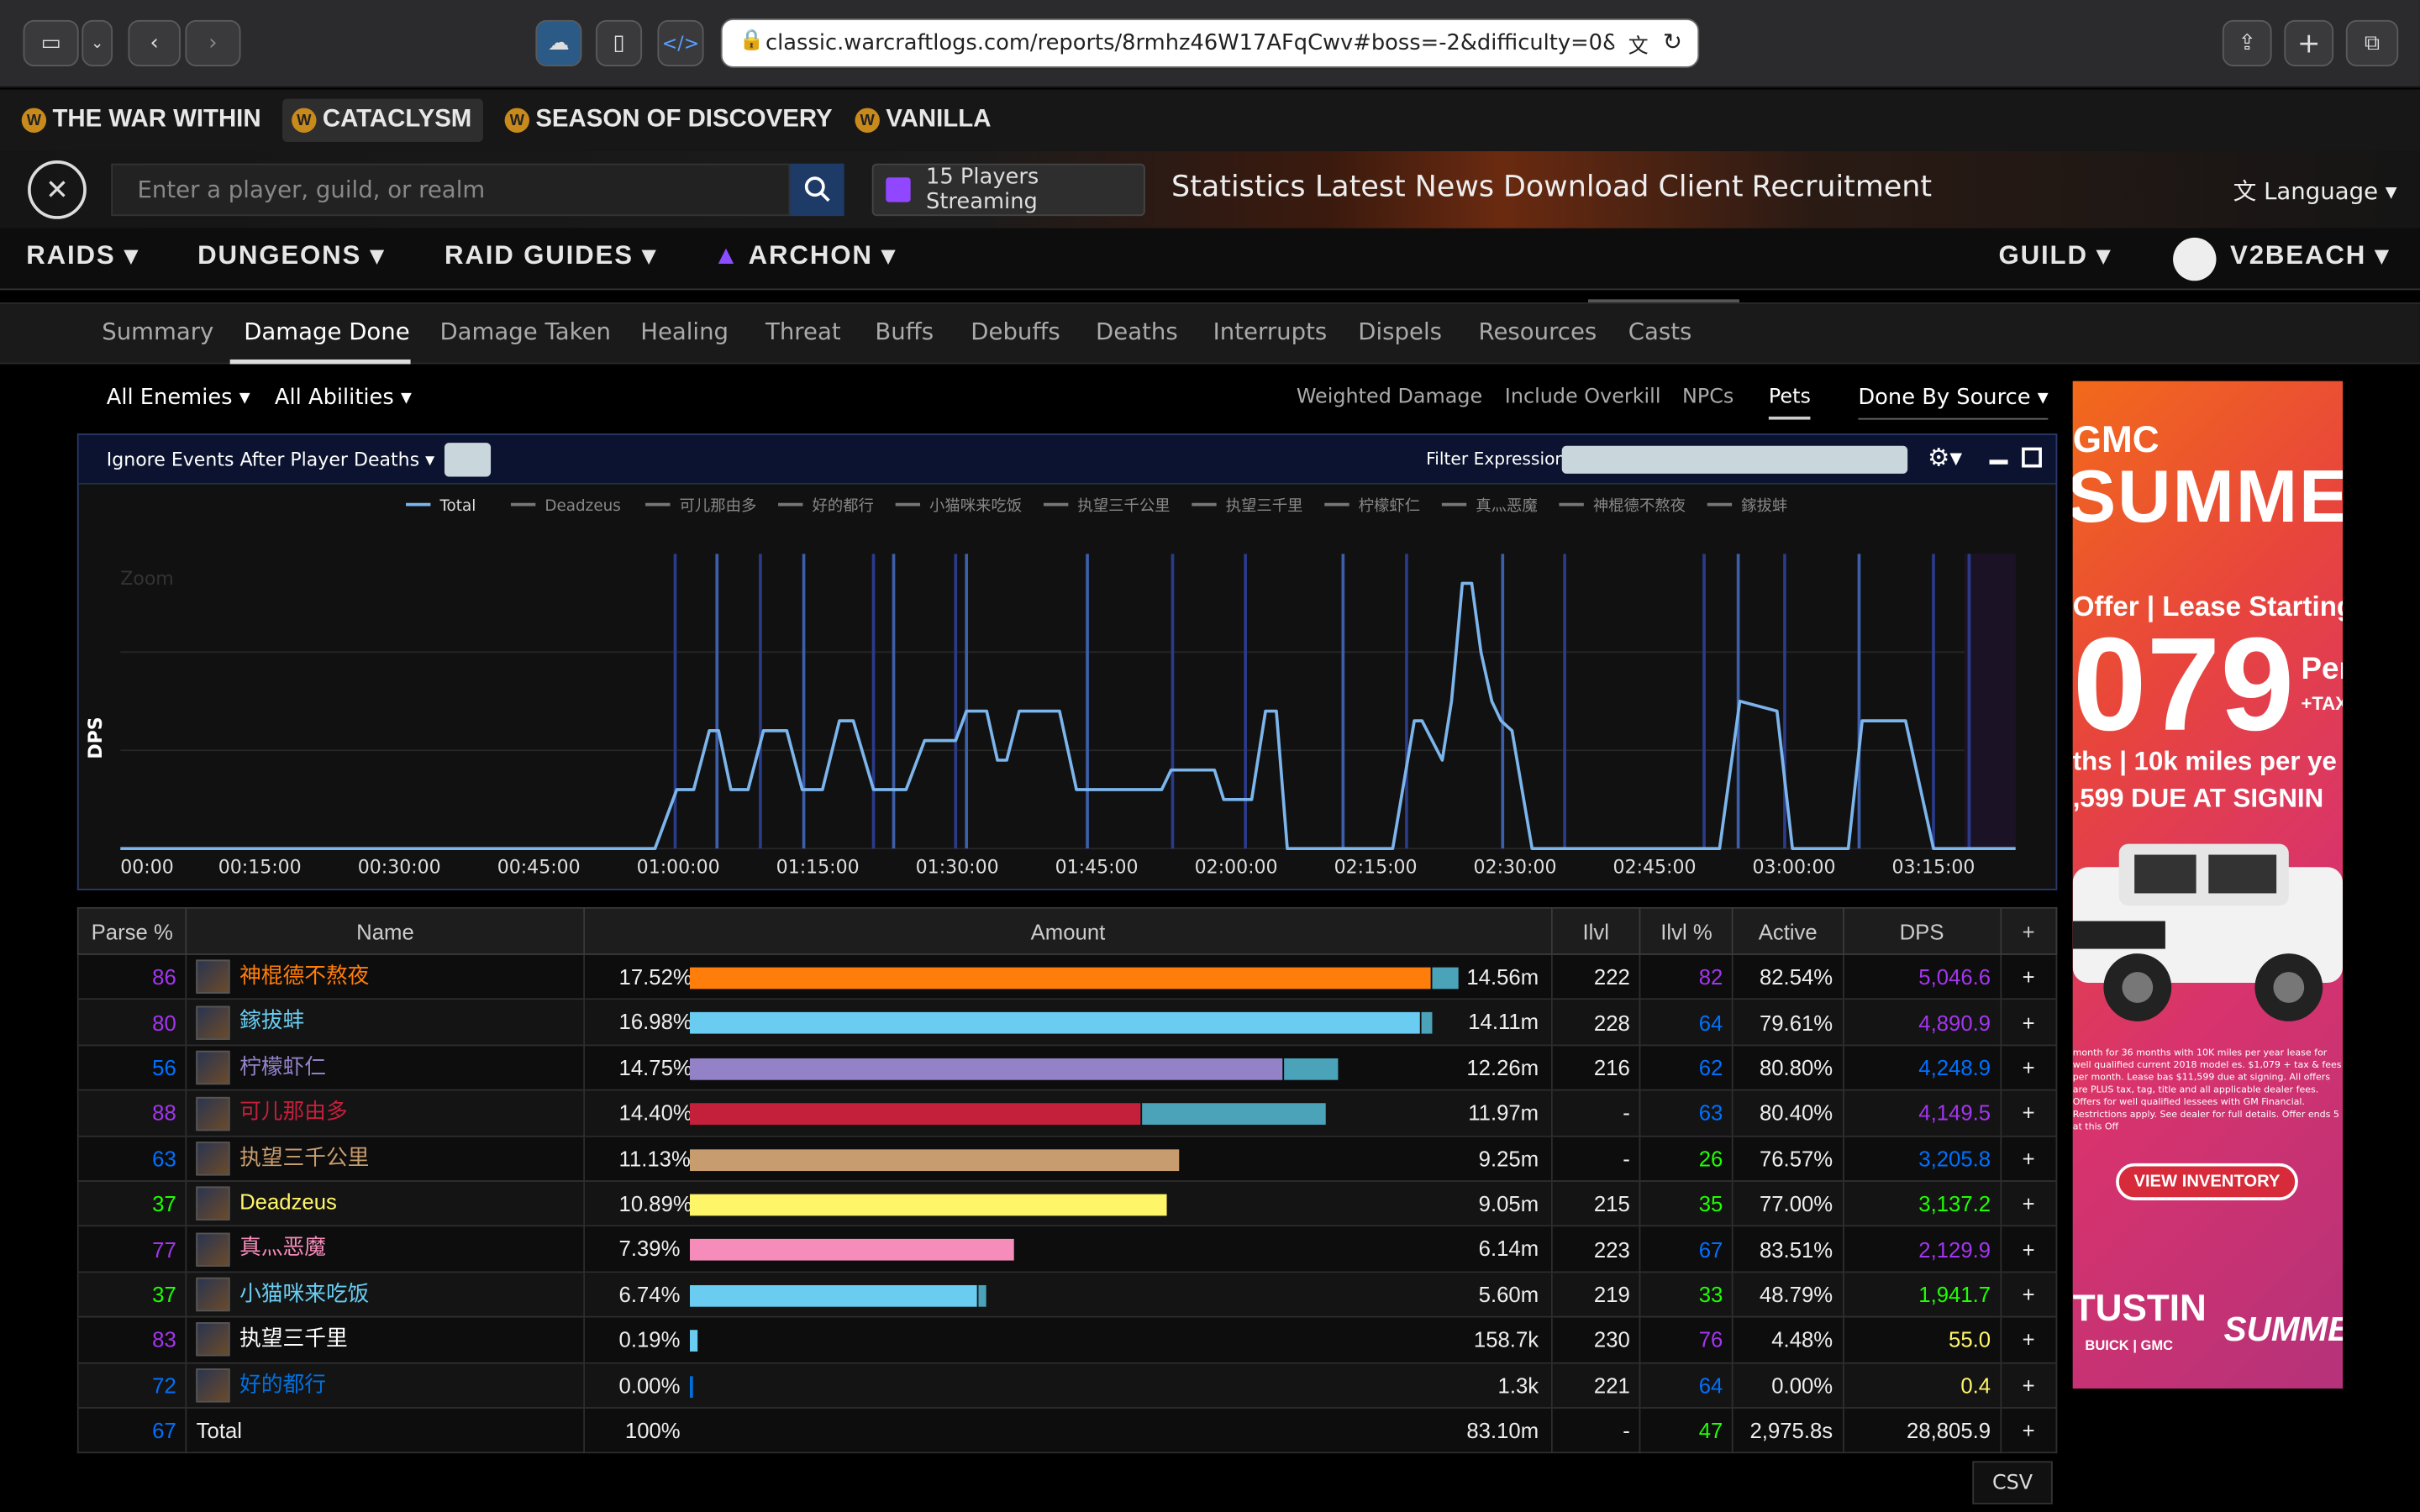 Image resolution: width=2420 pixels, height=1512 pixels. Describe the element at coordinates (385, 1113) in the screenshot. I see `name-cell: 可儿那由多` at that location.